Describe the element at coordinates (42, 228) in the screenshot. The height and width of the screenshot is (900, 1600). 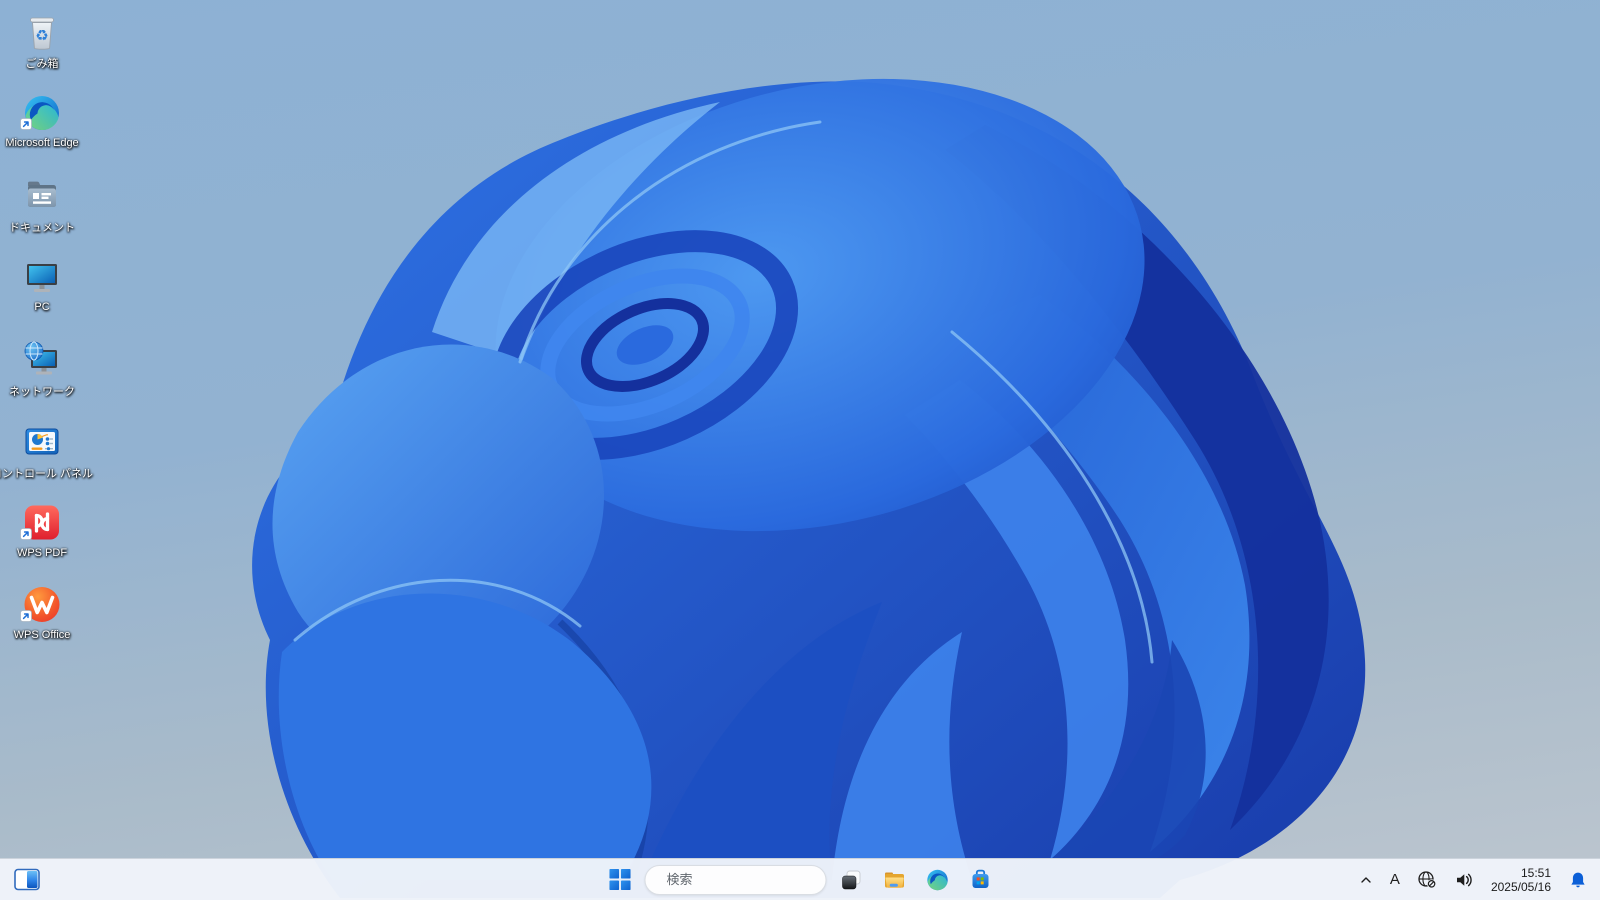
I see `desktop-icon-label: ドキュメント` at that location.